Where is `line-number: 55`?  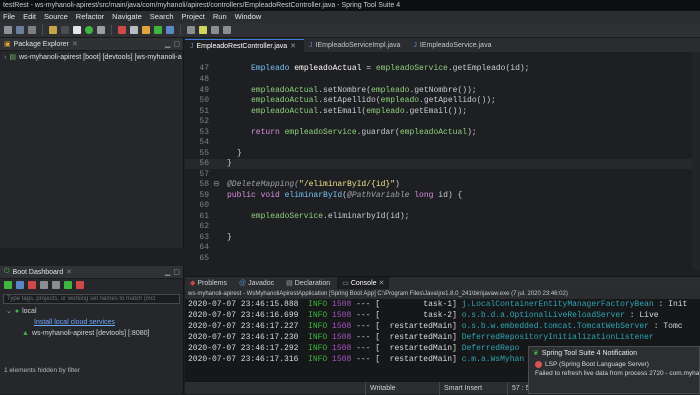
line-number: 55 is located at coordinates (204, 153).